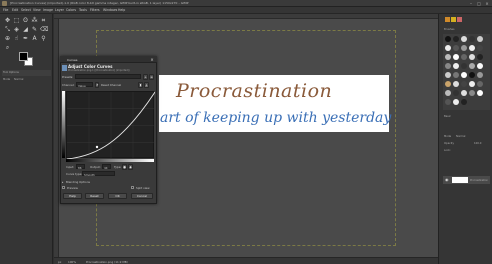 The width and height of the screenshot is (492, 264). Describe the element at coordinates (142, 196) in the screenshot. I see `cancel-button: Cancel` at that location.